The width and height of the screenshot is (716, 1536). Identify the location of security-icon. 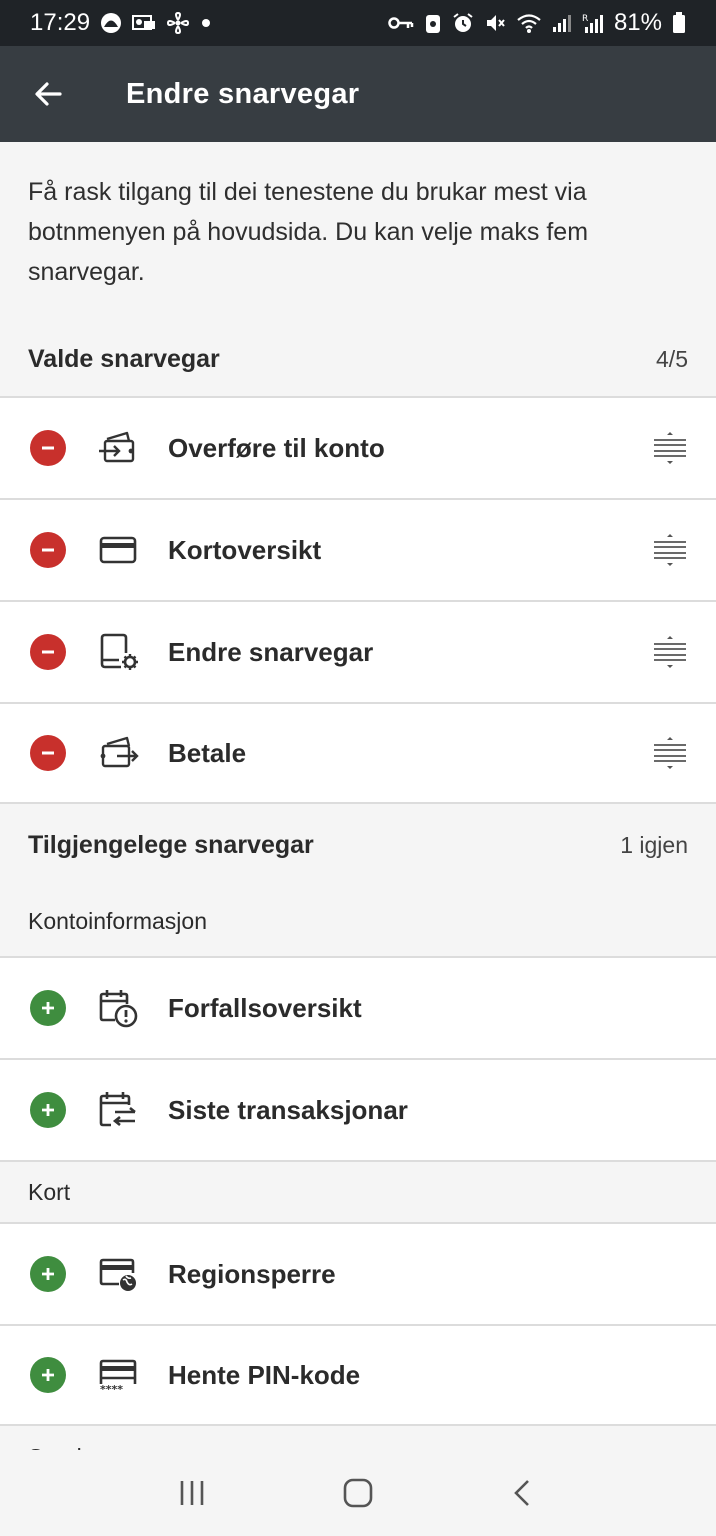
(433, 23).